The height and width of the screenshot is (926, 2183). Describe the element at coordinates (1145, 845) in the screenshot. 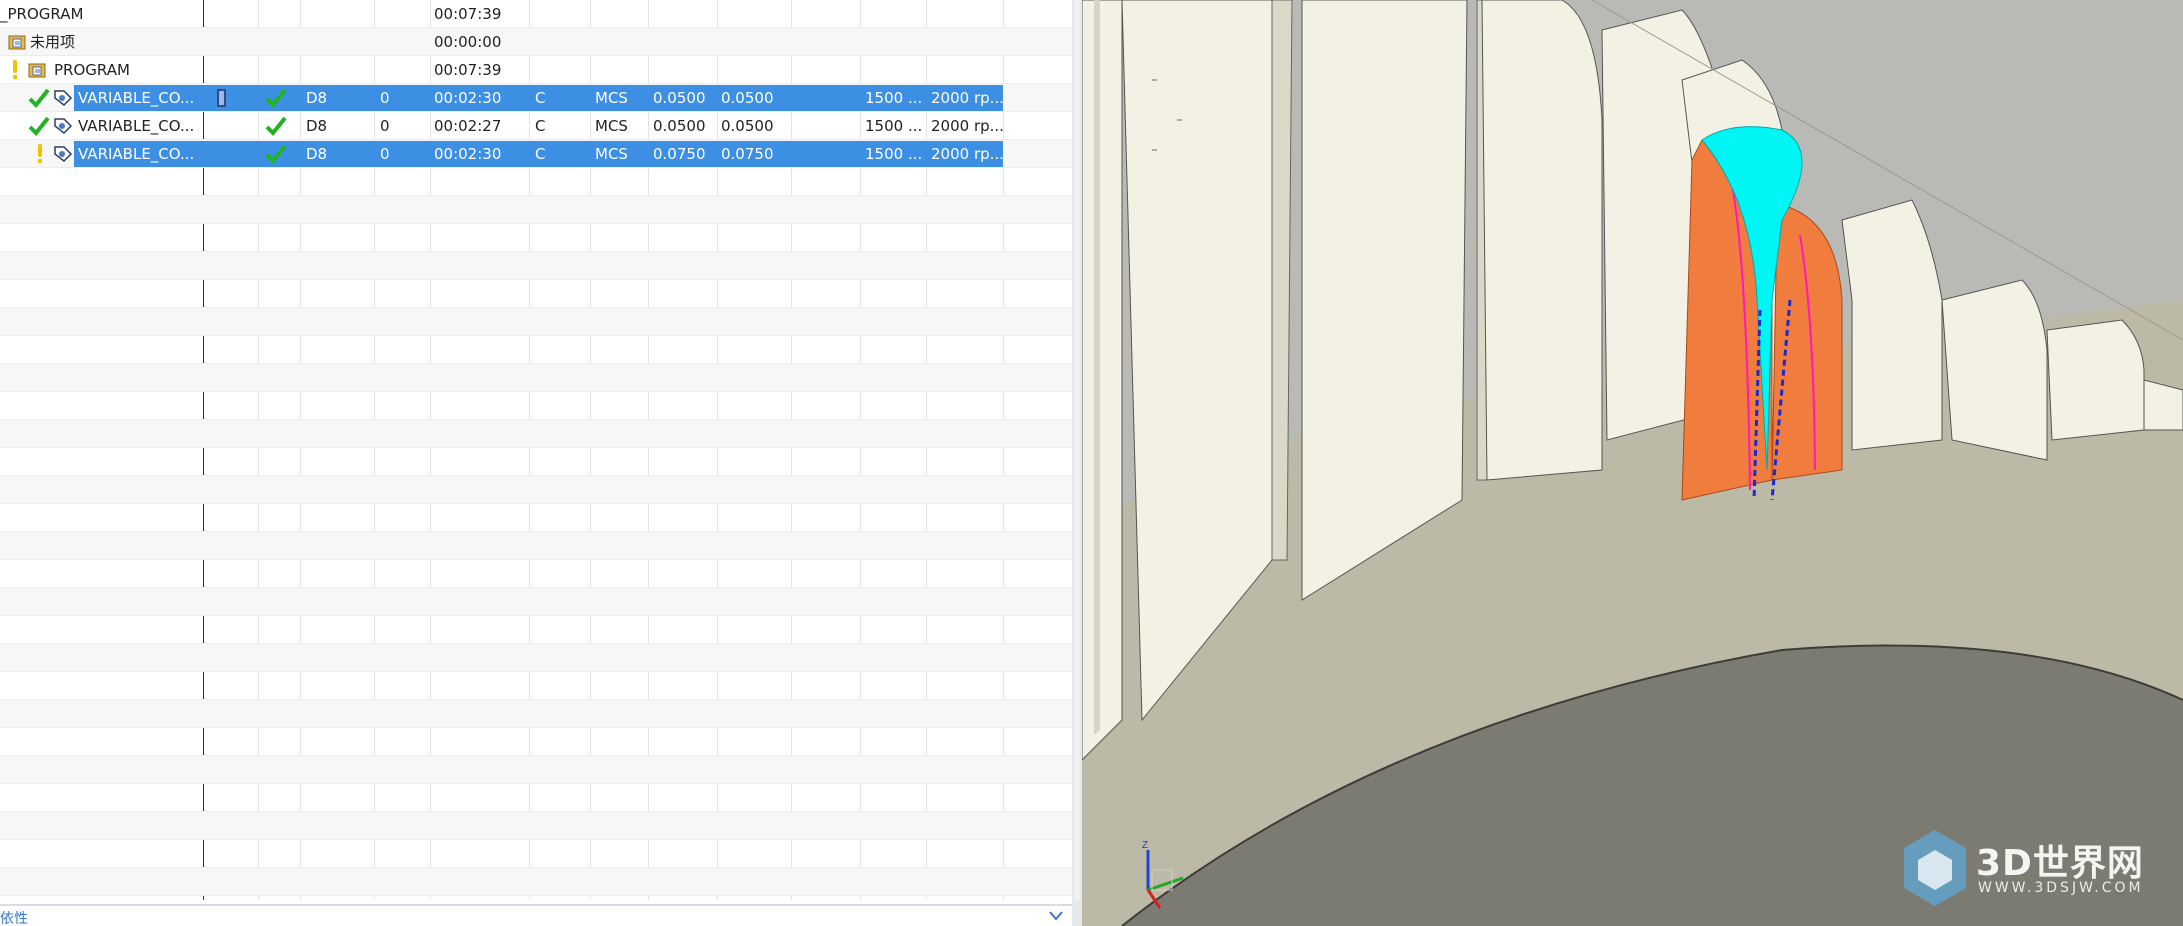

I see `svg-text: Z` at that location.